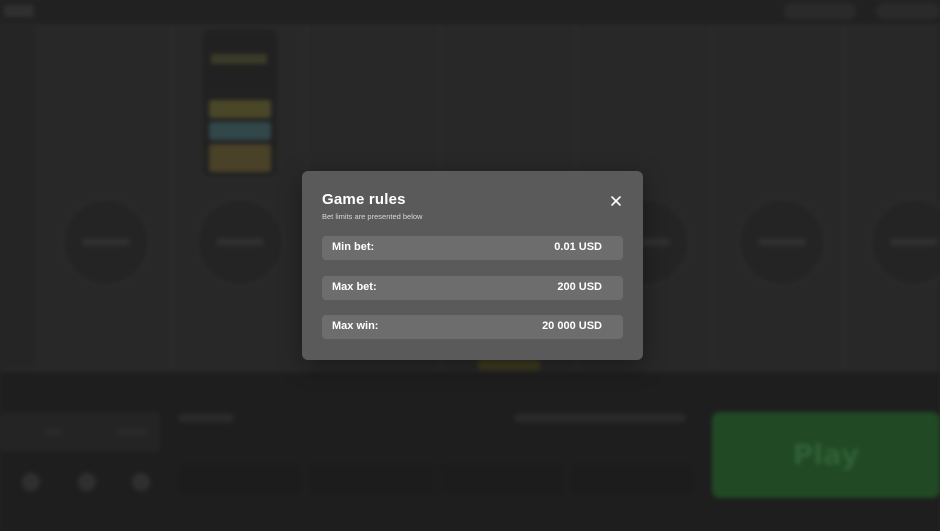 Image resolution: width=940 pixels, height=531 pixels. Describe the element at coordinates (354, 287) in the screenshot. I see `max-bet-label: Max bet:` at that location.